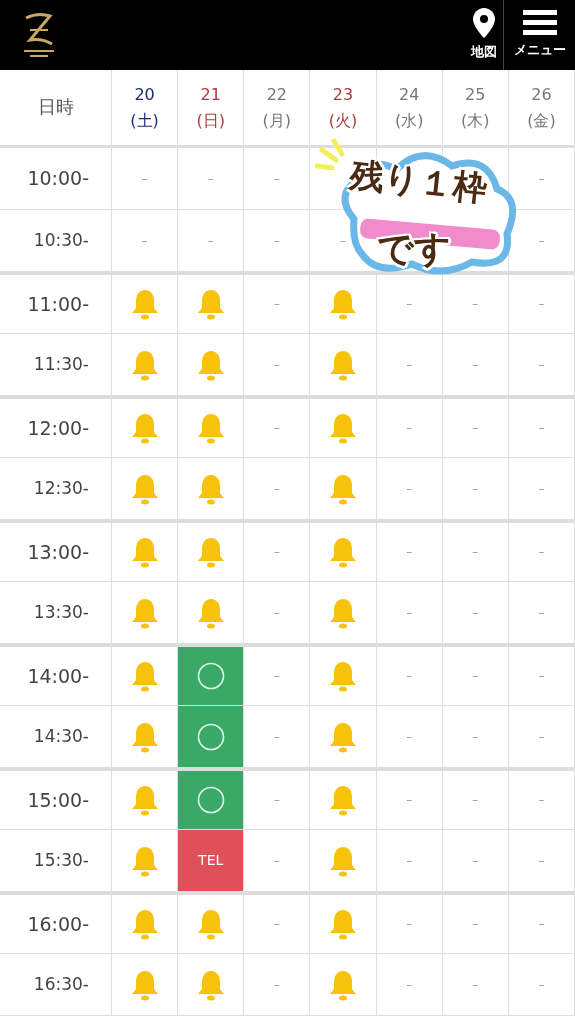 The height and width of the screenshot is (1024, 575). Describe the element at coordinates (343, 94) in the screenshot. I see `day-date: 23` at that location.